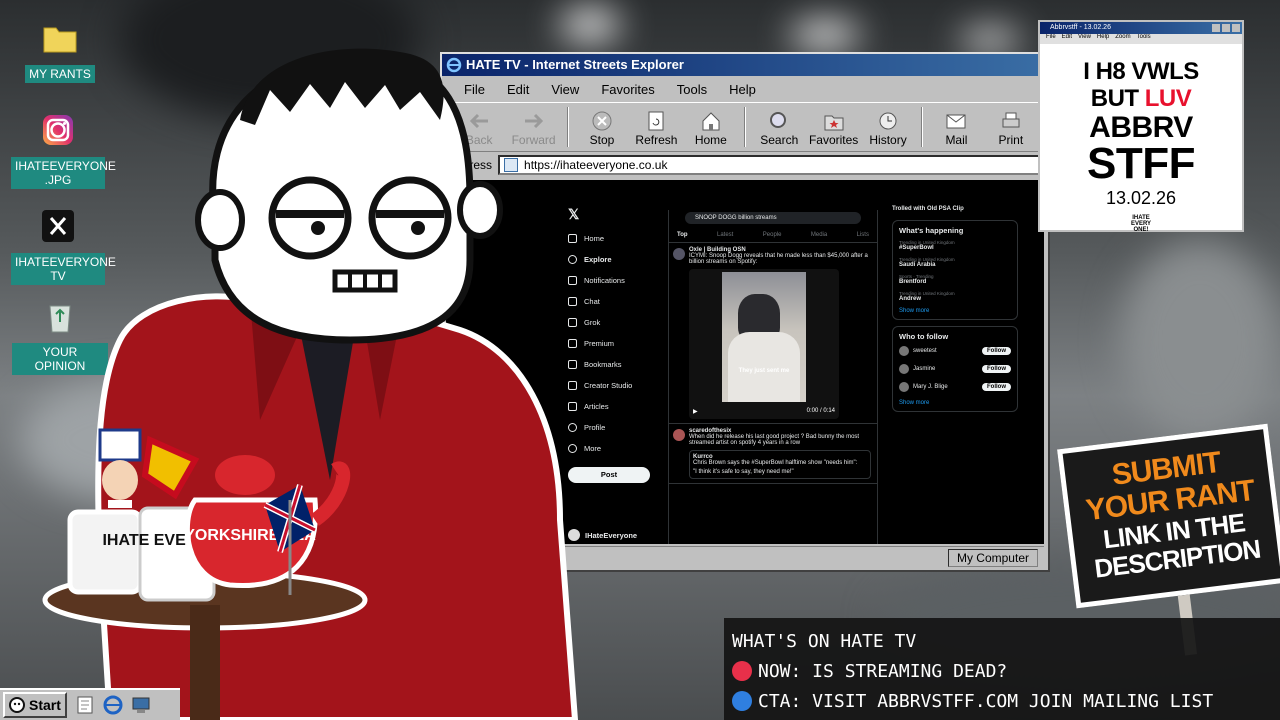 Image resolution: width=1280 pixels, height=720 pixels. I want to click on tab-lists: Lists, so click(863, 235).